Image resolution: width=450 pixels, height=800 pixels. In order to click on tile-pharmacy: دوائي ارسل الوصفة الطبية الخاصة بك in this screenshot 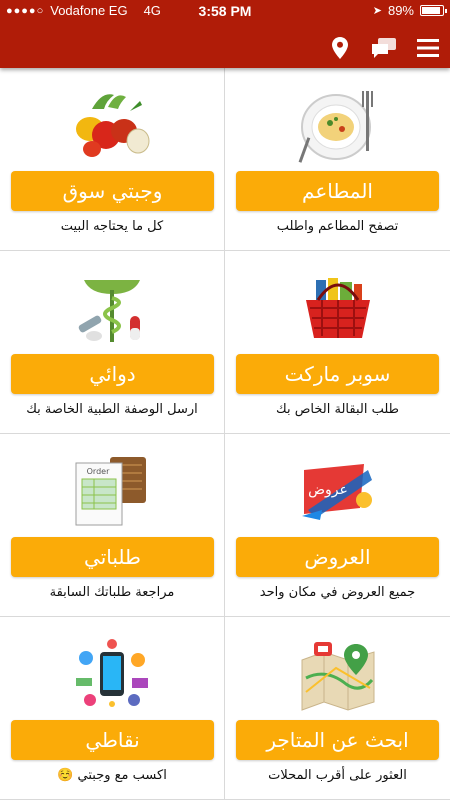, I will do `click(112, 342)`.